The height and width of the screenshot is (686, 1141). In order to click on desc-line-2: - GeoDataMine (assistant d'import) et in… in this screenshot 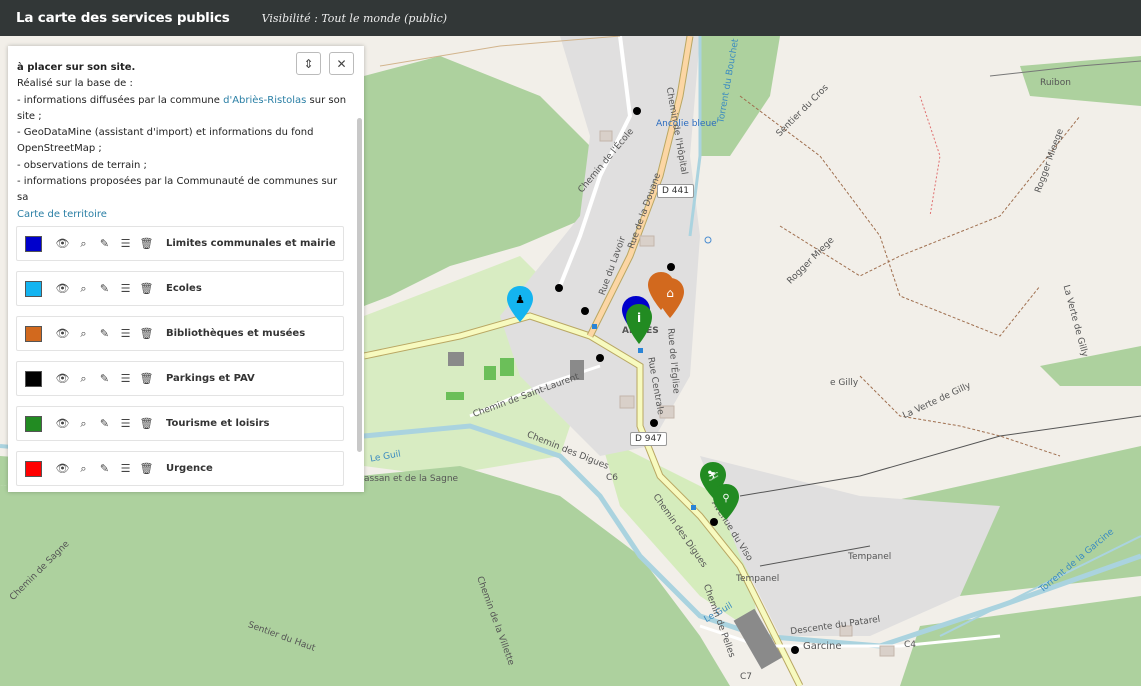, I will do `click(165, 141)`.